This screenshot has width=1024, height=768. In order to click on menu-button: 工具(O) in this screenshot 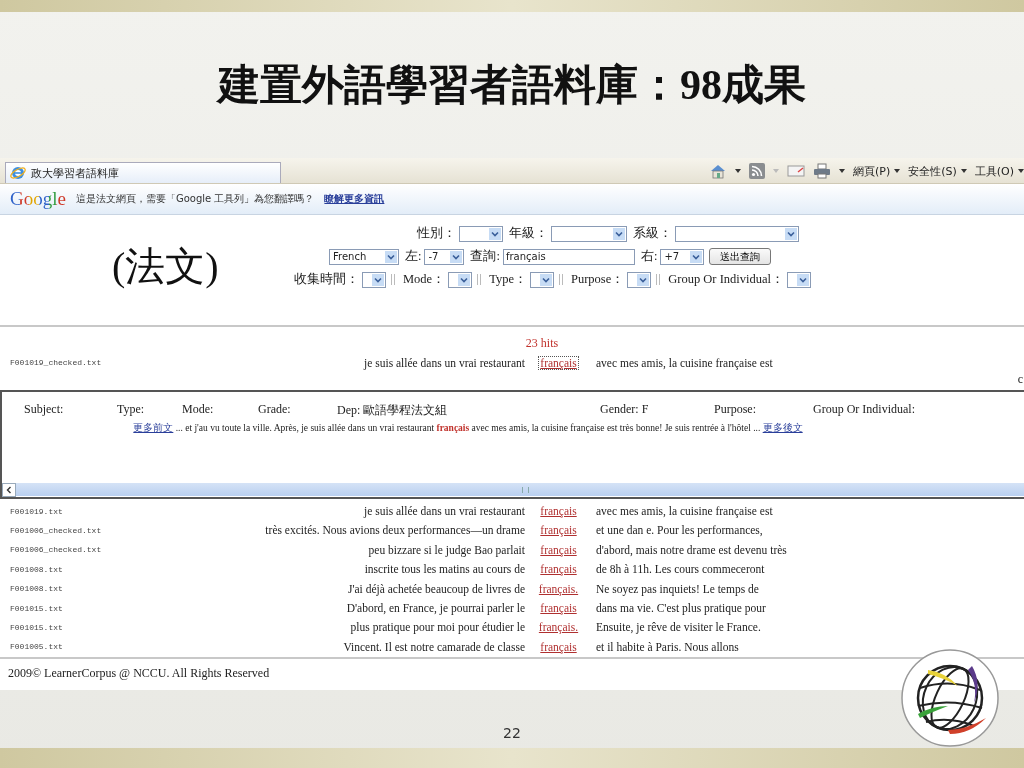, I will do `click(994, 171)`.